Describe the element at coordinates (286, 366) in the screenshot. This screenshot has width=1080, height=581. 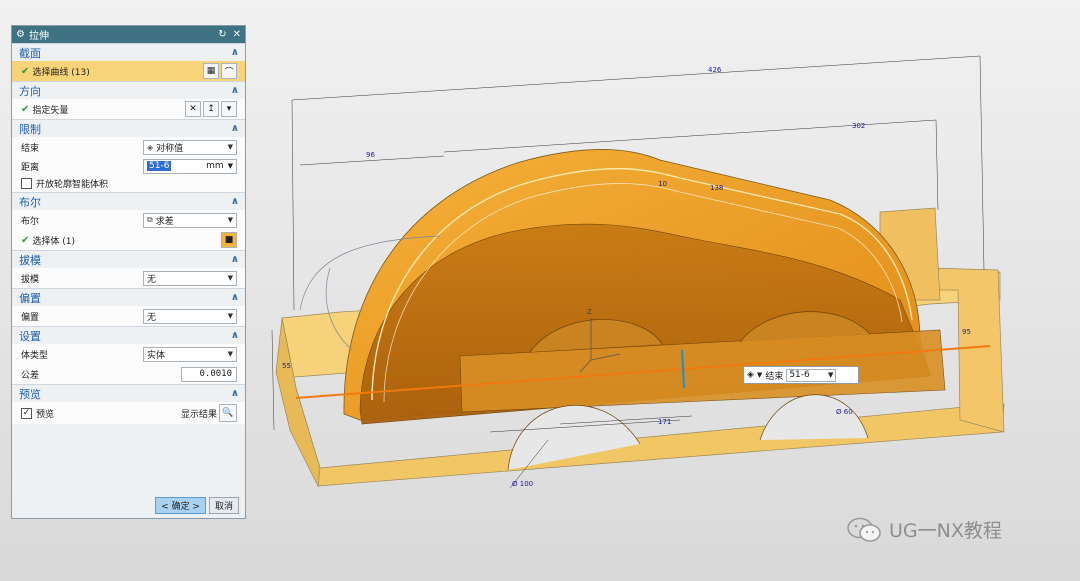
I see `dim-55: 55` at that location.